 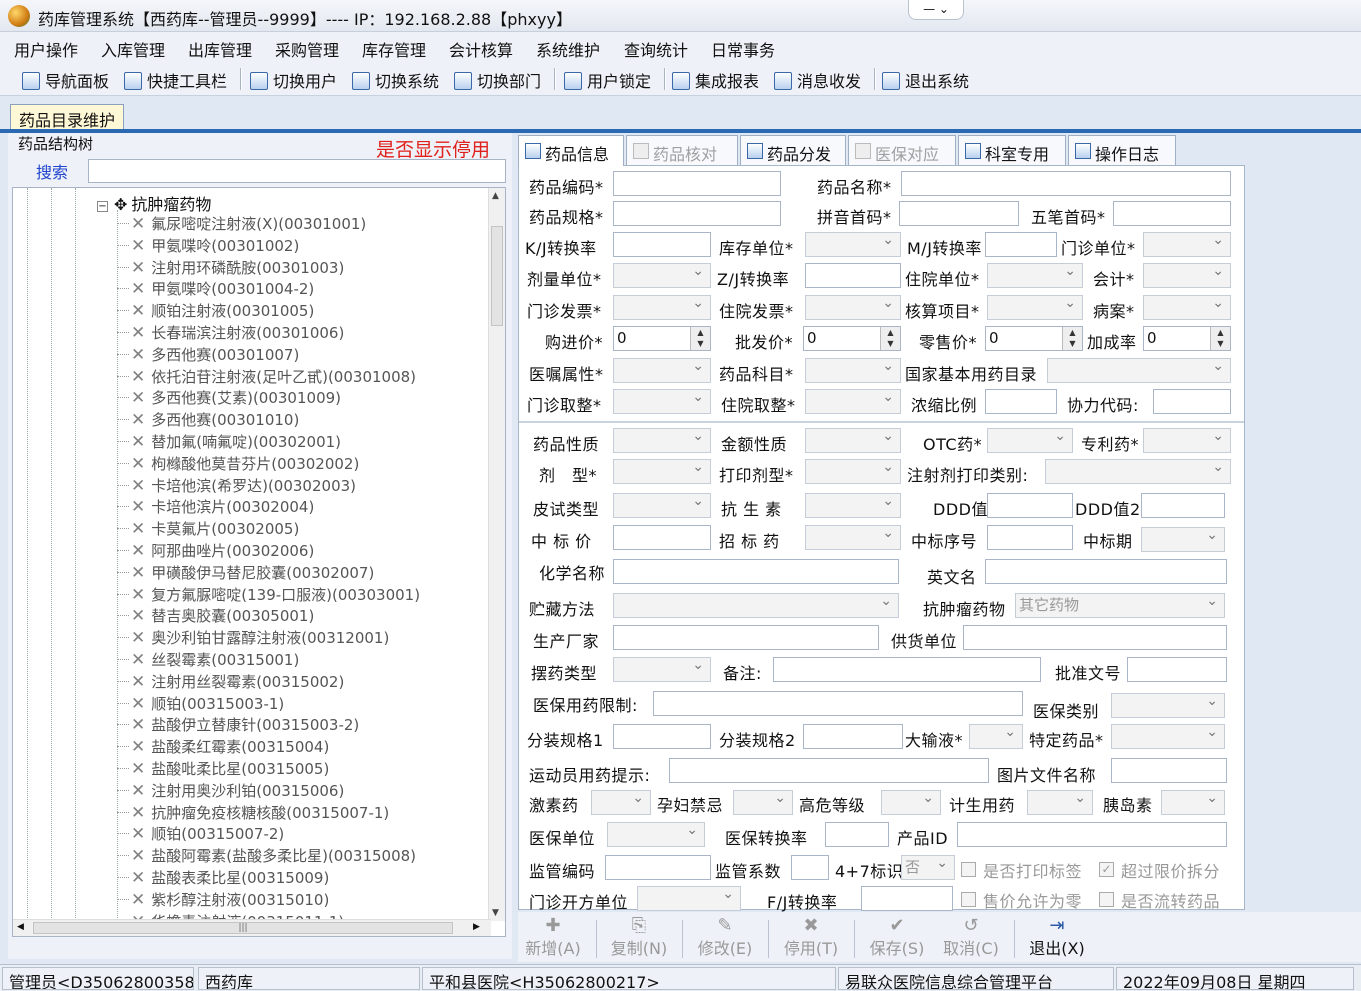 What do you see at coordinates (268, 442) in the screenshot?
I see `tree-item: ✕ 替加氟(喃氟啶)(00302001)` at bounding box center [268, 442].